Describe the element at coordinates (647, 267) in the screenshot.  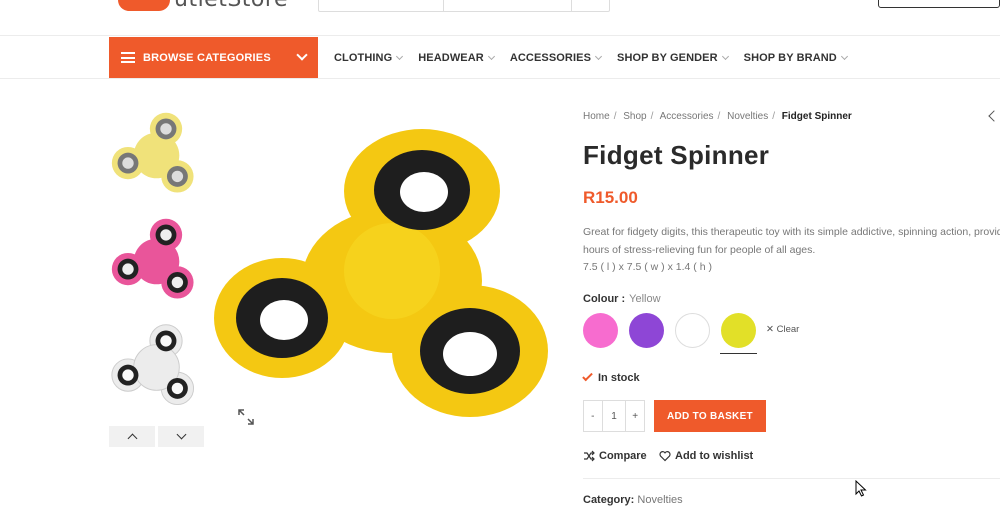
I see `product-dimensions: 7.5 ( l ) x 7.5 ( w ) x 1.4 ( h )` at that location.